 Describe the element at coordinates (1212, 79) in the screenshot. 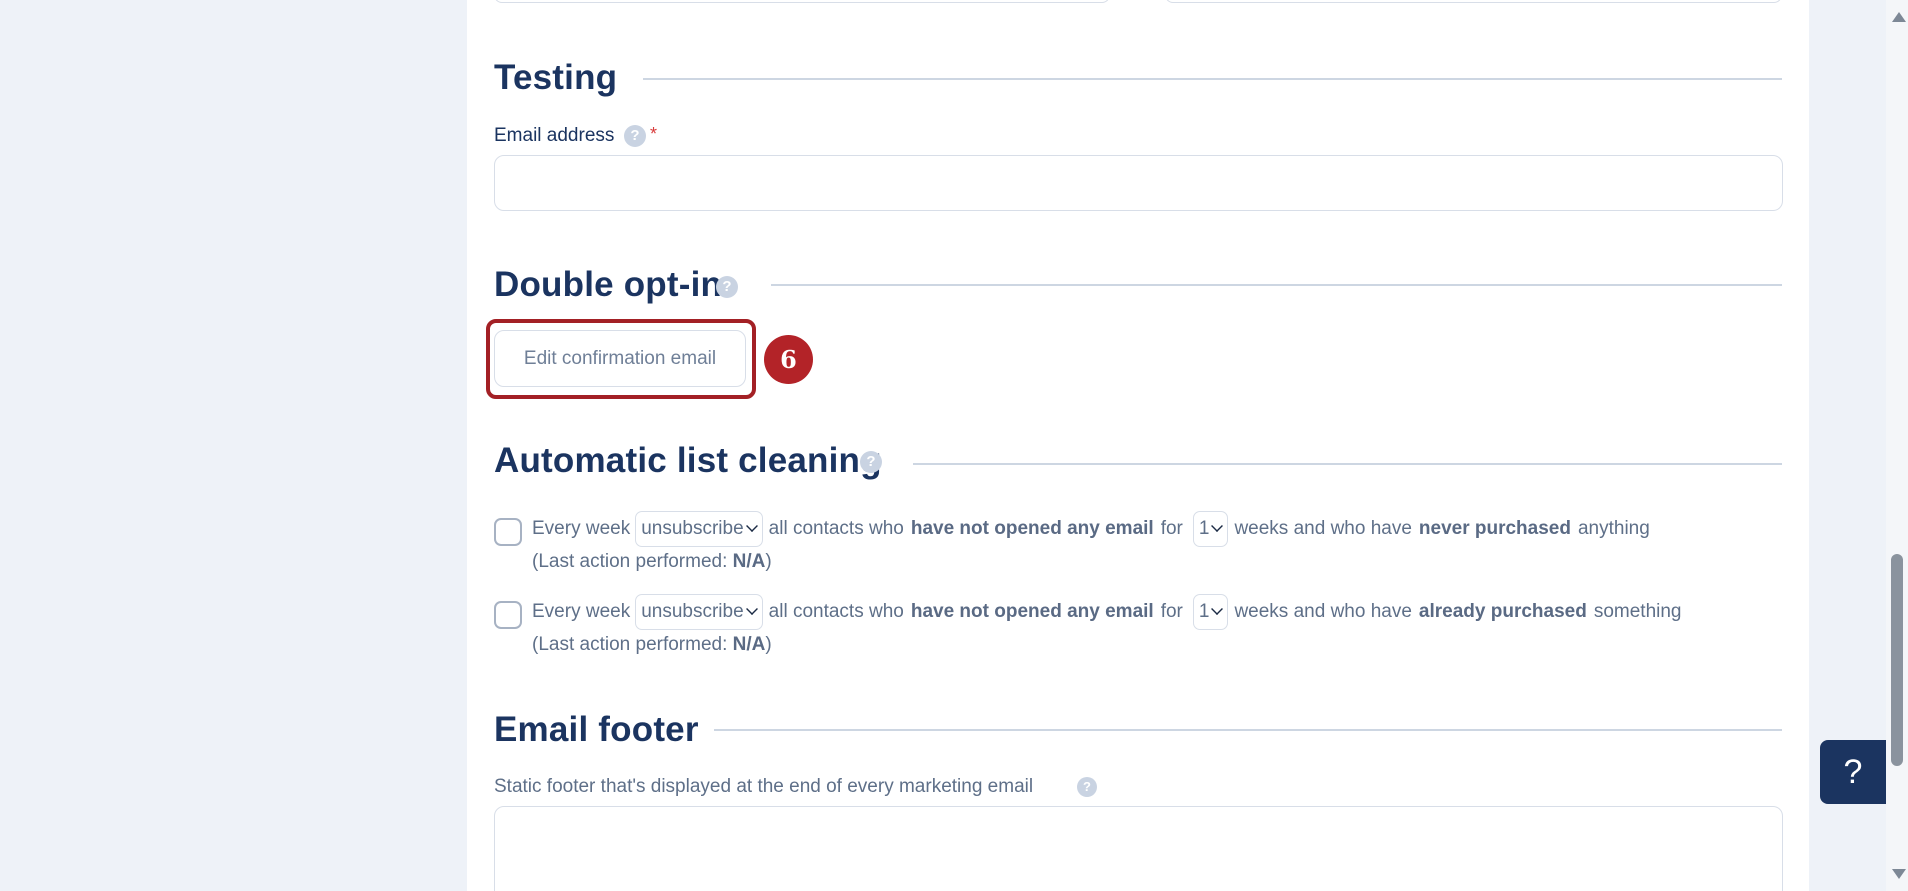

I see `testing-divider` at that location.